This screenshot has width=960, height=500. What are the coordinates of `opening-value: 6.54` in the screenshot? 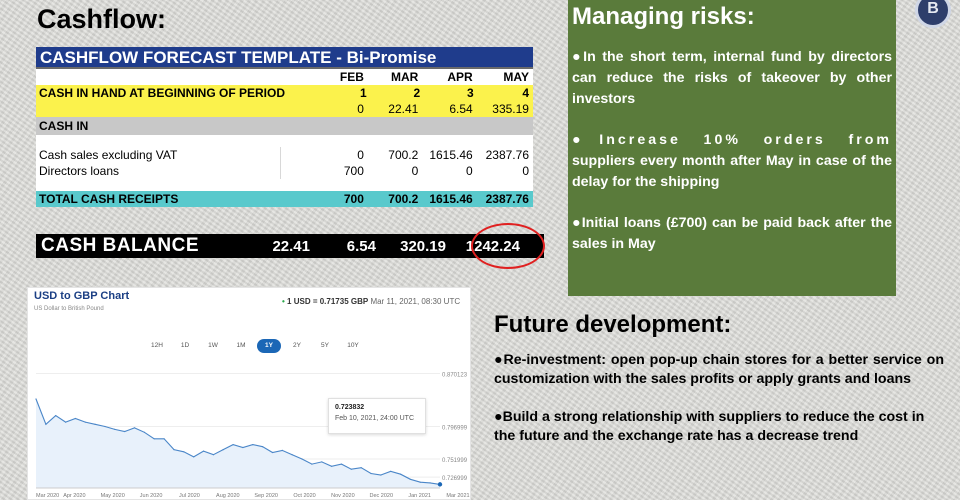 It's located at (461, 109).